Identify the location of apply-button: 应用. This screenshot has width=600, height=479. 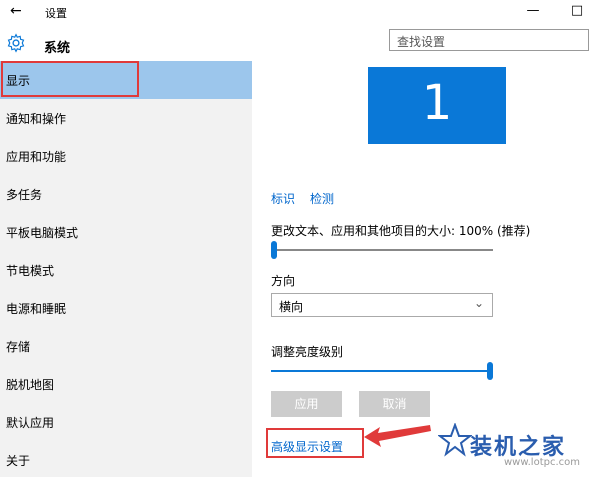
(306, 404).